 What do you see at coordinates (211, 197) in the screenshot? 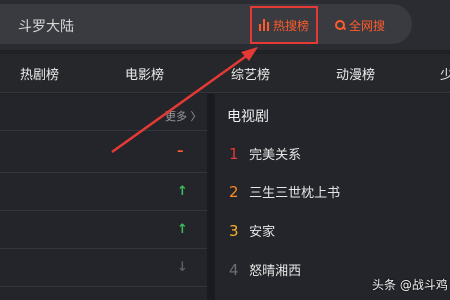
I see `panel-divider` at bounding box center [211, 197].